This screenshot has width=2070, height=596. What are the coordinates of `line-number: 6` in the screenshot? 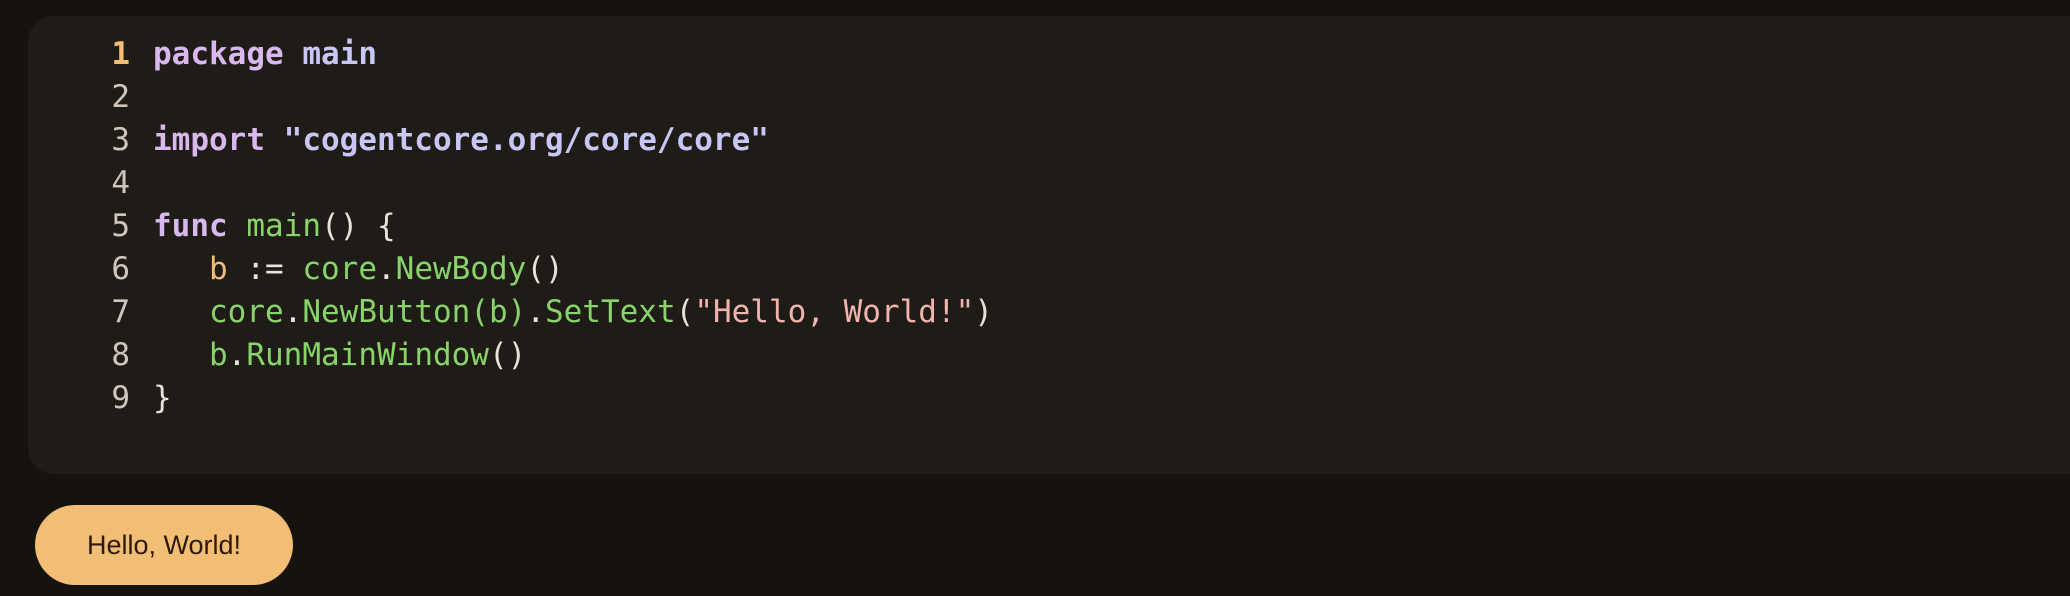 It's located at (120, 269).